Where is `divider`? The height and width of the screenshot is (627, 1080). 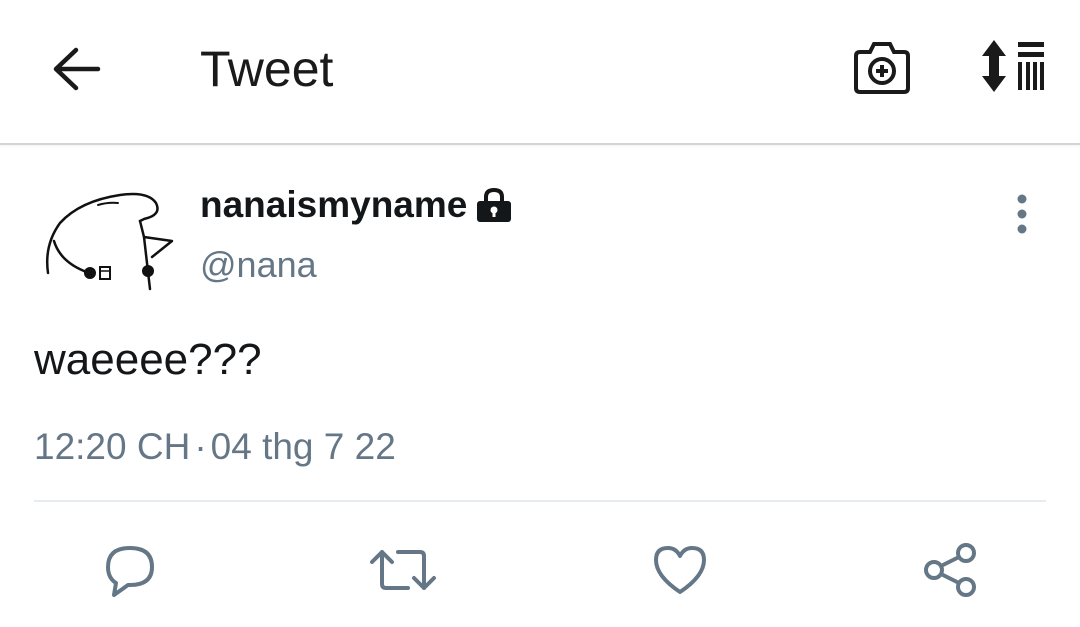 divider is located at coordinates (540, 501).